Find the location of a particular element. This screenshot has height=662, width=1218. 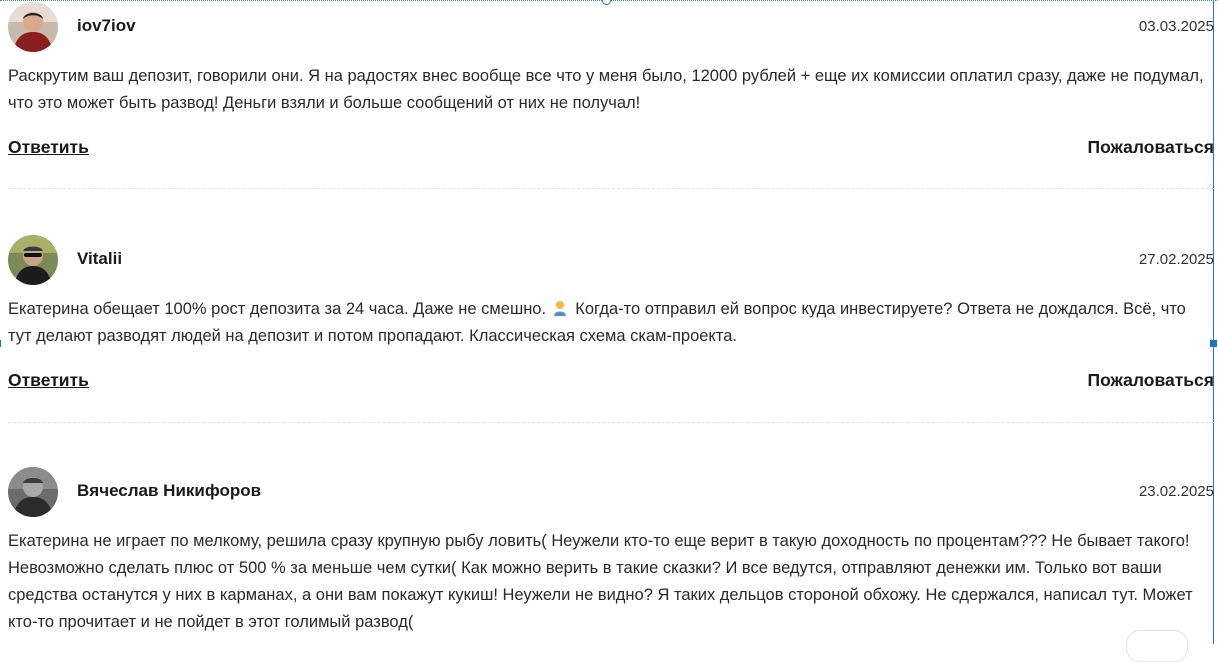

comment-author: iov7iov is located at coordinates (106, 26).